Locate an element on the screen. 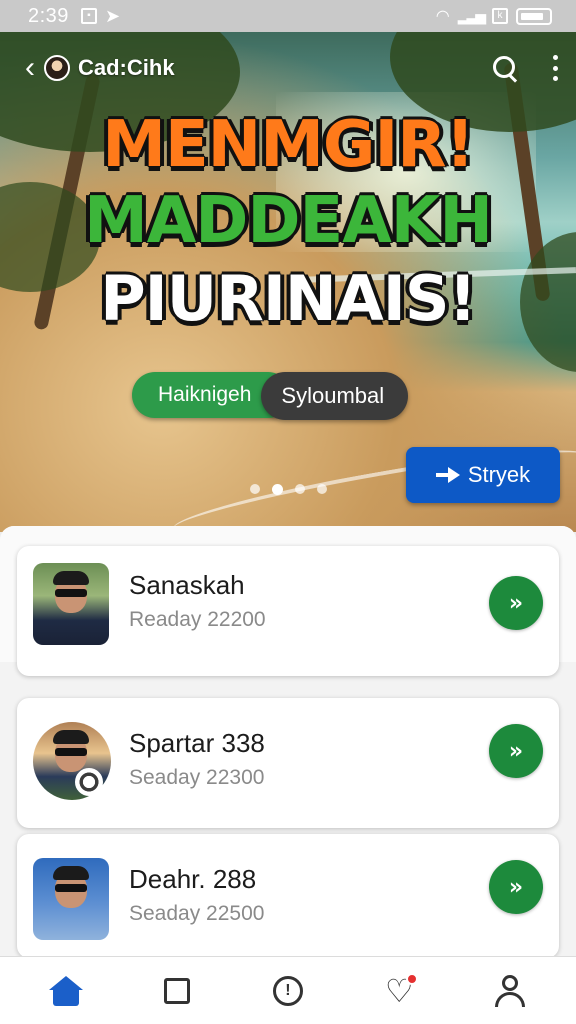 The width and height of the screenshot is (576, 1024). status-right-icons: ◠ ▂▃▅ k is located at coordinates (494, 16).